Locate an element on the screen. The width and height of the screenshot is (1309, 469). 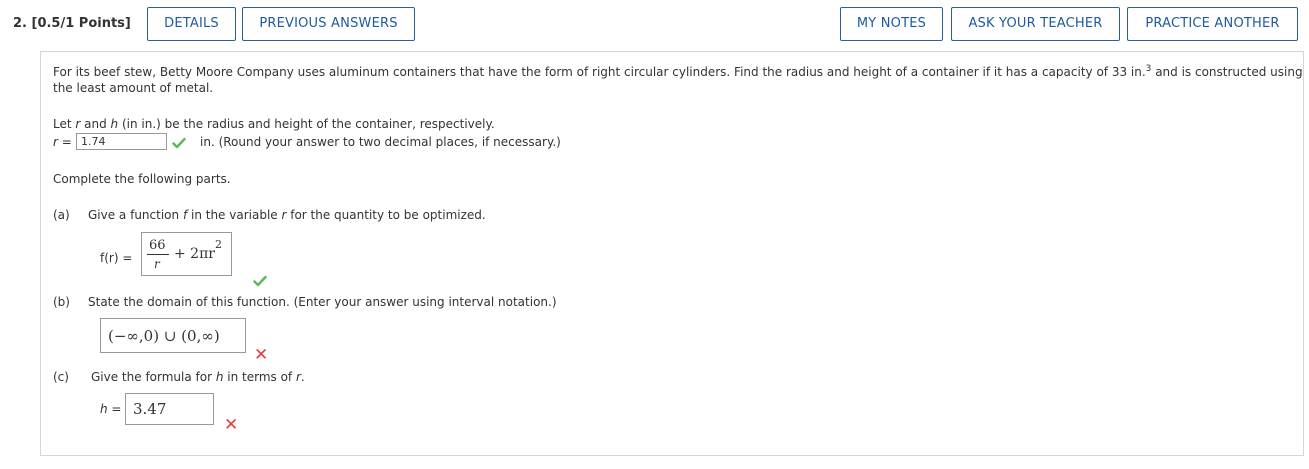
domain-answer-value: (−∞,0) ∪ (0,∞) is located at coordinates (164, 336).